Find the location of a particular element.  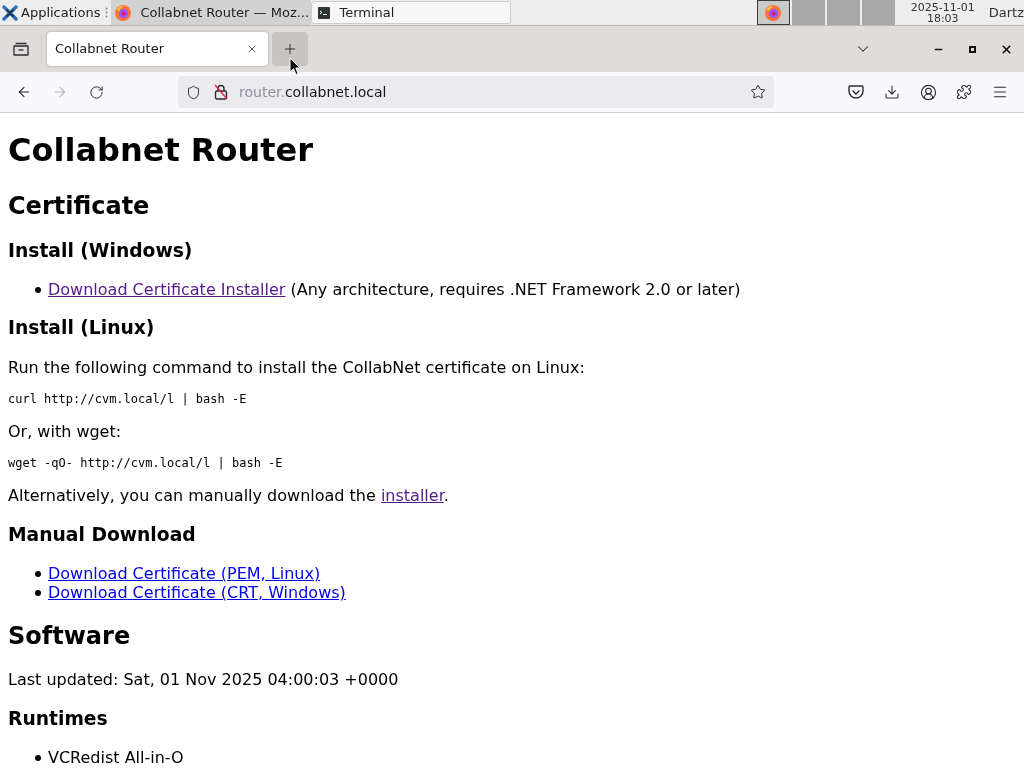

maximize-icon is located at coordinates (972, 49).